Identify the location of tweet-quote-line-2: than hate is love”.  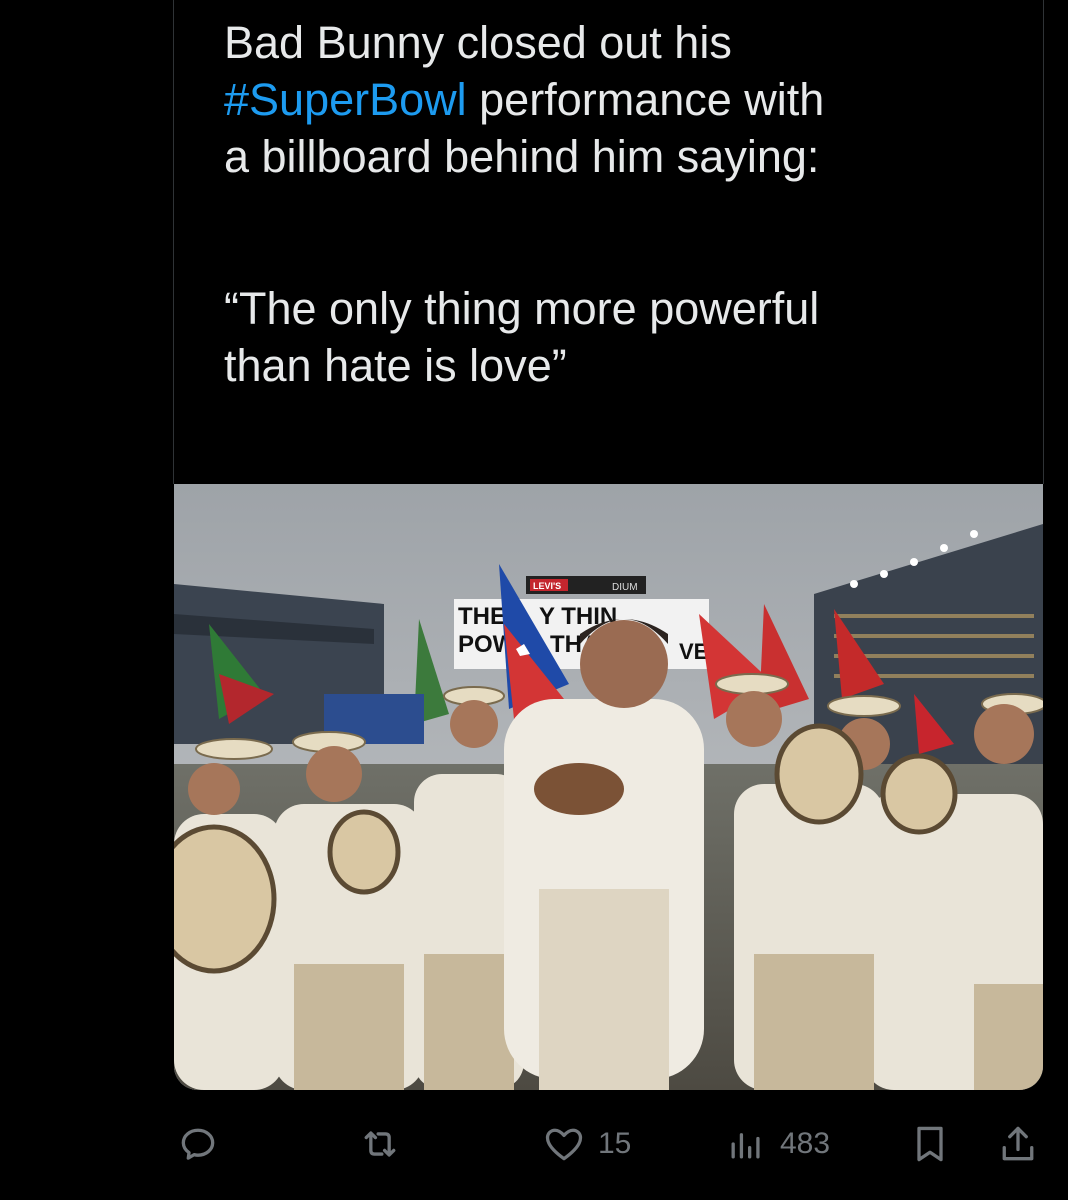
(395, 365).